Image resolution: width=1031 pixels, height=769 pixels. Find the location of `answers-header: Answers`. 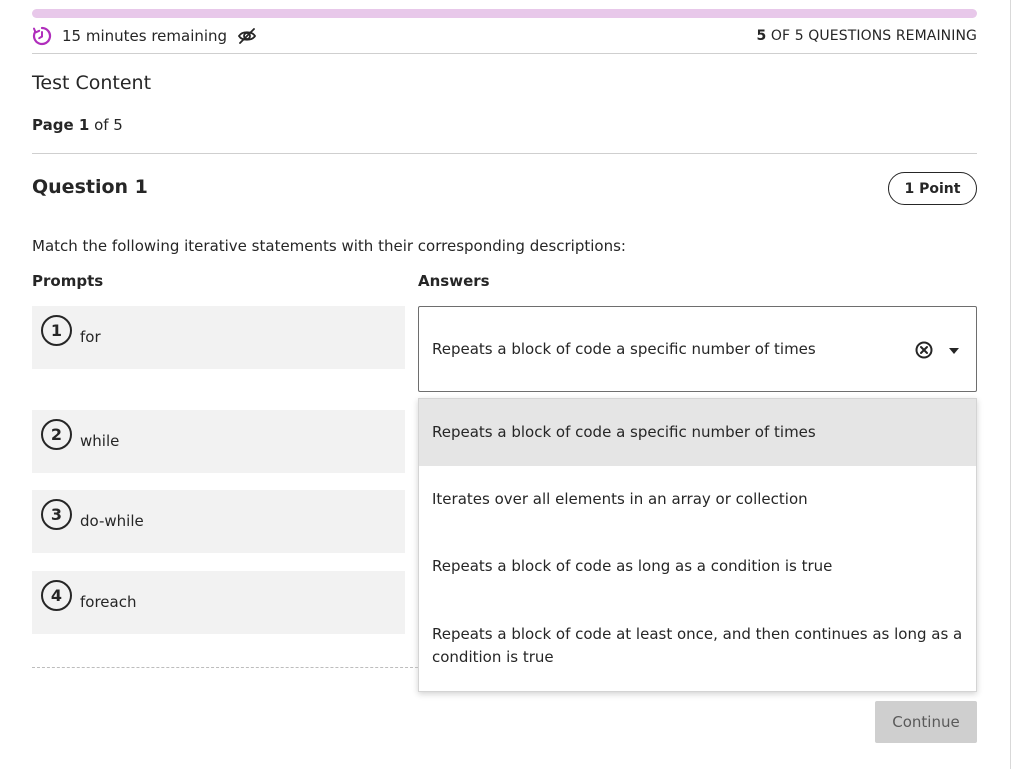

answers-header: Answers is located at coordinates (454, 281).